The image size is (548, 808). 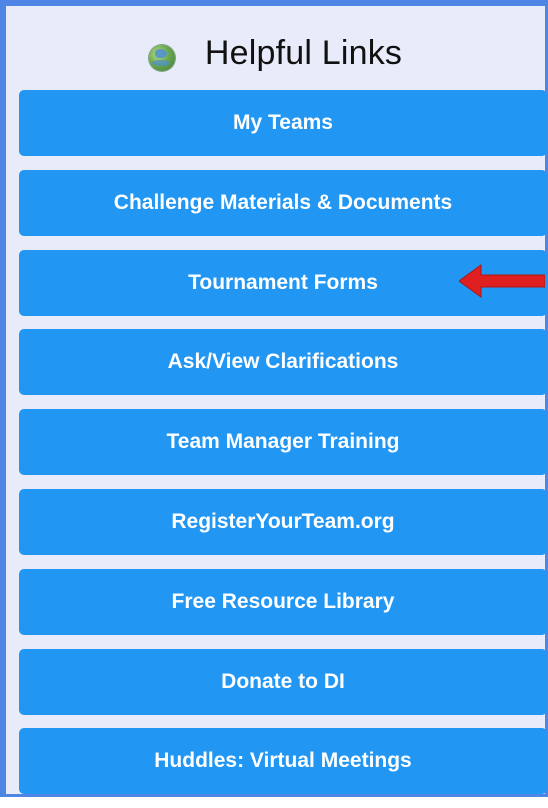 What do you see at coordinates (283, 123) in the screenshot?
I see `link-my-teams: My Teams` at bounding box center [283, 123].